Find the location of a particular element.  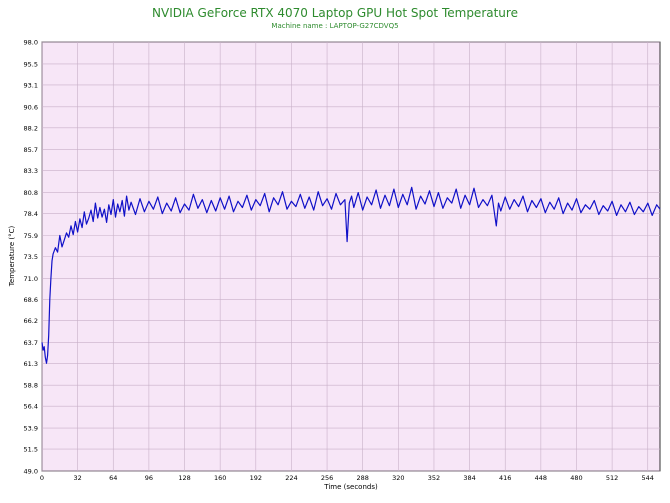

y-tick-label: 90.6 is located at coordinates (31, 107).